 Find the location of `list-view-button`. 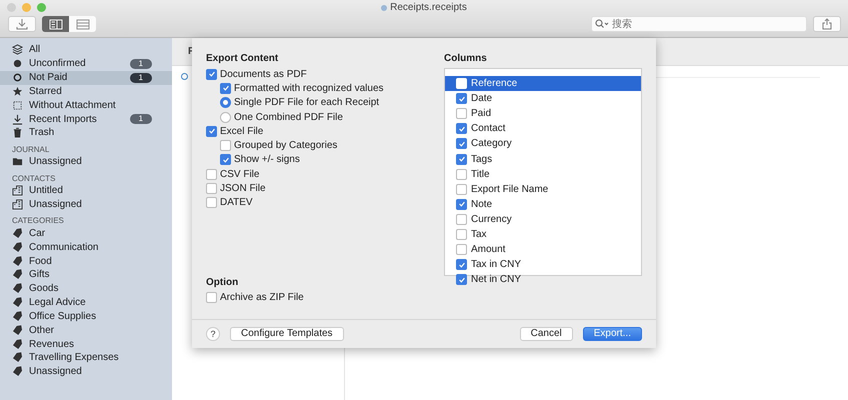

list-view-button is located at coordinates (82, 24).